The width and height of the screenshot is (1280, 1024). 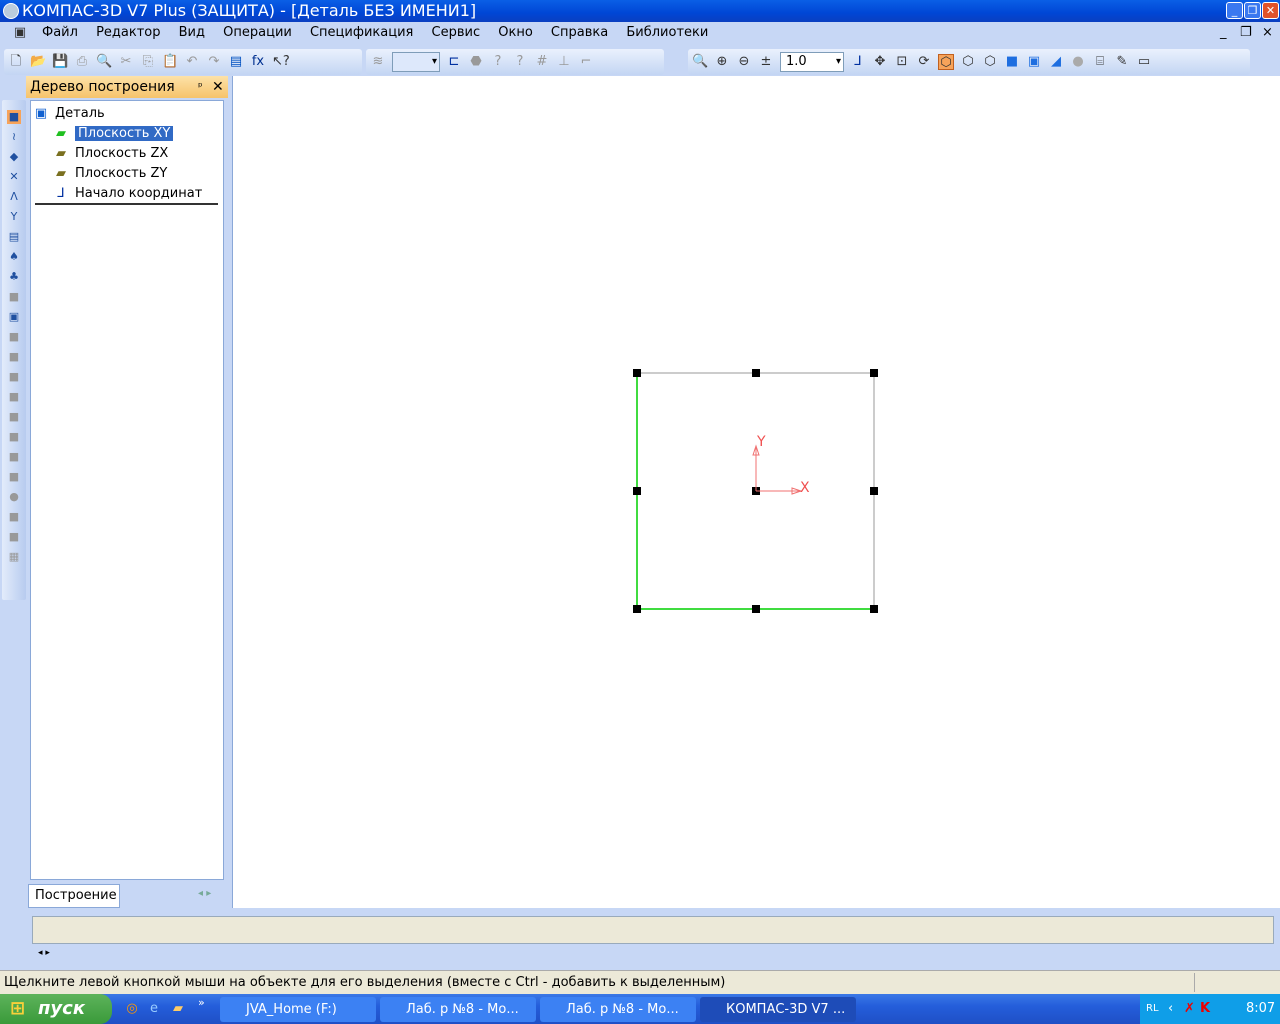 What do you see at coordinates (14, 497) in the screenshot?
I see `shell-icon: ●` at bounding box center [14, 497].